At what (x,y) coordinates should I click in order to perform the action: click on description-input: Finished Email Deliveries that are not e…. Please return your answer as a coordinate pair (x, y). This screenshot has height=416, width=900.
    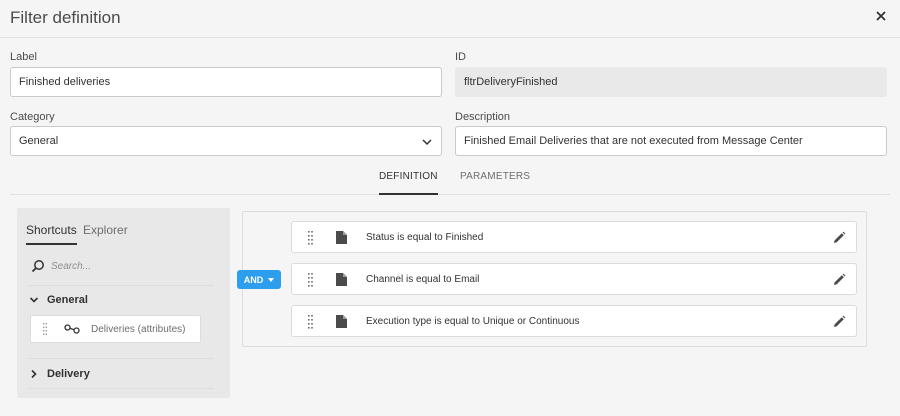
    Looking at the image, I should click on (671, 141).